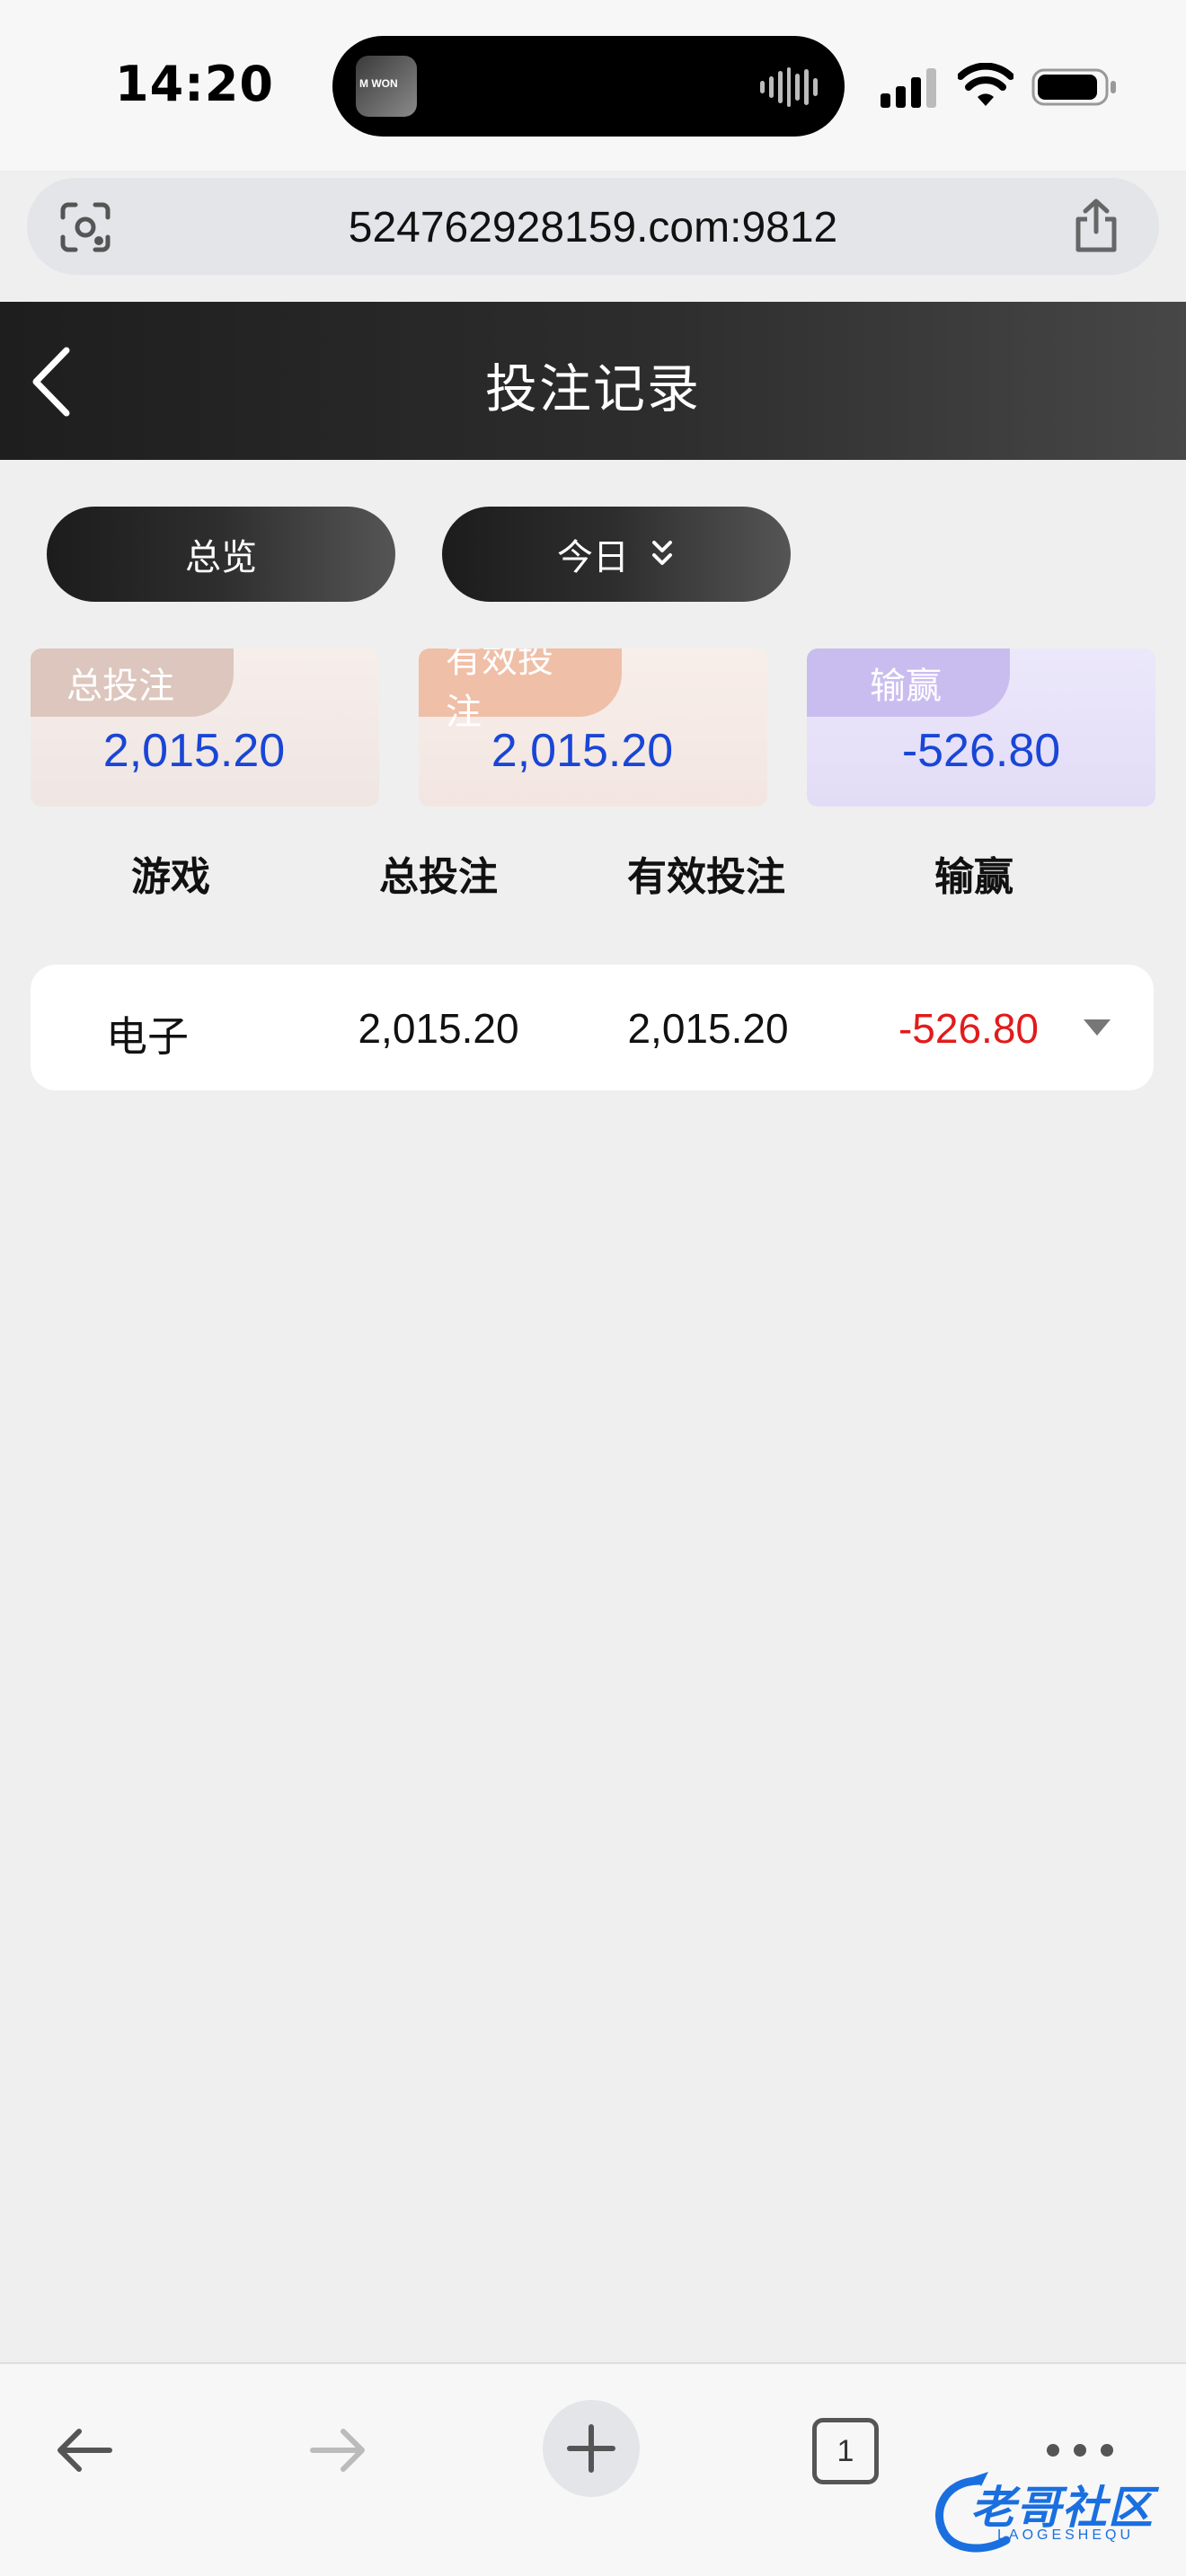 This screenshot has height=2576, width=1186. I want to click on new-tab-button, so click(591, 2448).